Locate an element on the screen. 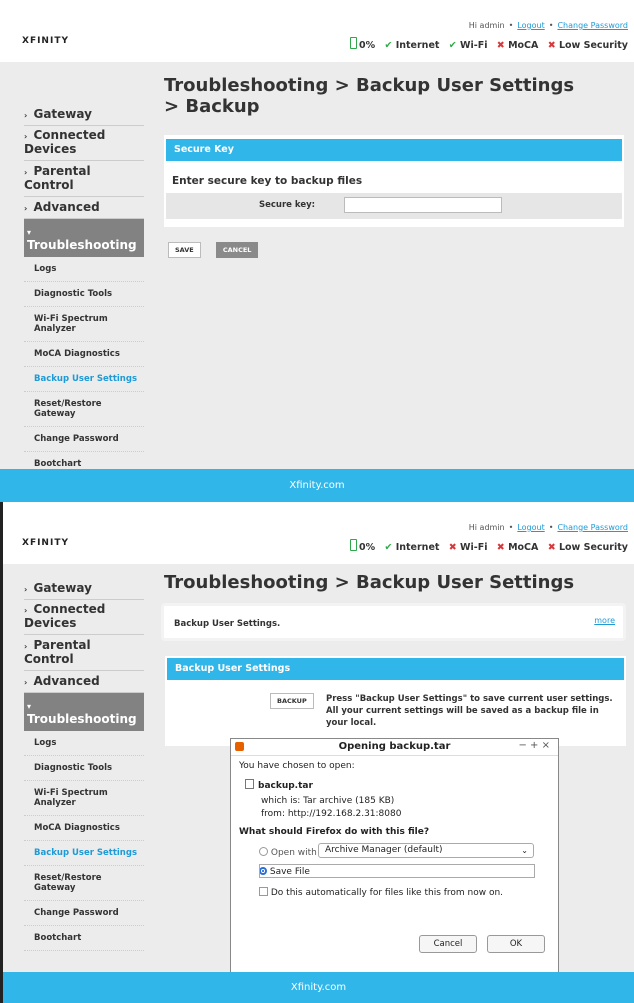  app-select: Archive Manager (default) ⌄ is located at coordinates (426, 850).